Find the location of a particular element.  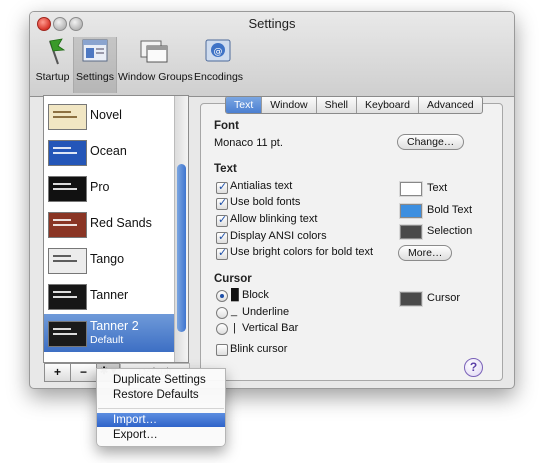

blinking-text-label: Allow blinking text is located at coordinates (274, 219).